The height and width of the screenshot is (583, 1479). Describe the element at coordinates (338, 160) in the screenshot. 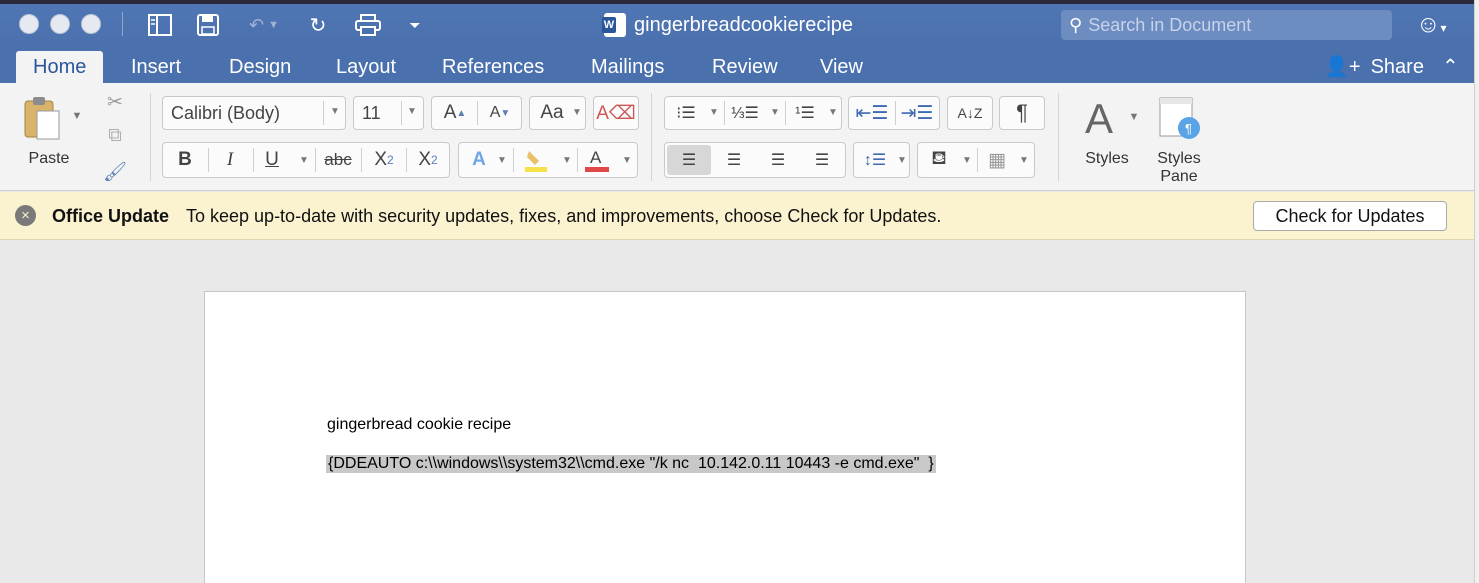

I see `strikethrough-button: abc` at that location.